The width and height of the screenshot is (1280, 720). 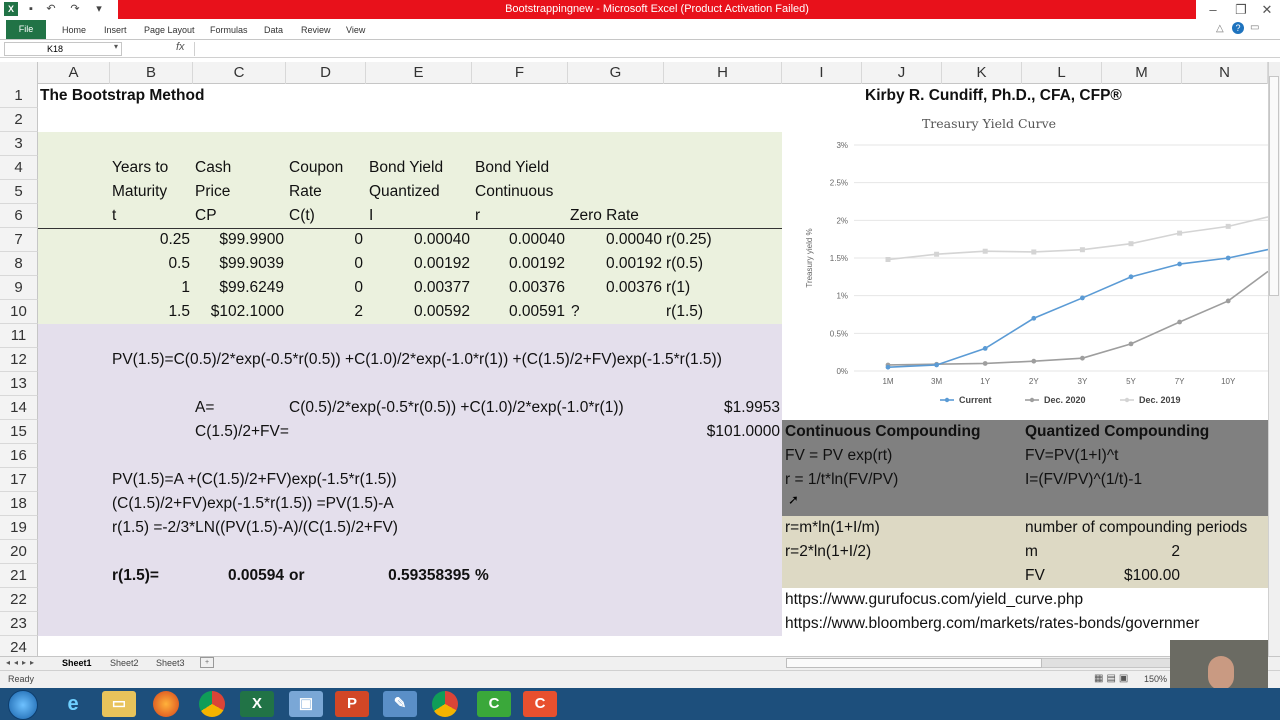 I want to click on excel-taskbar-icon: X, so click(x=257, y=704).